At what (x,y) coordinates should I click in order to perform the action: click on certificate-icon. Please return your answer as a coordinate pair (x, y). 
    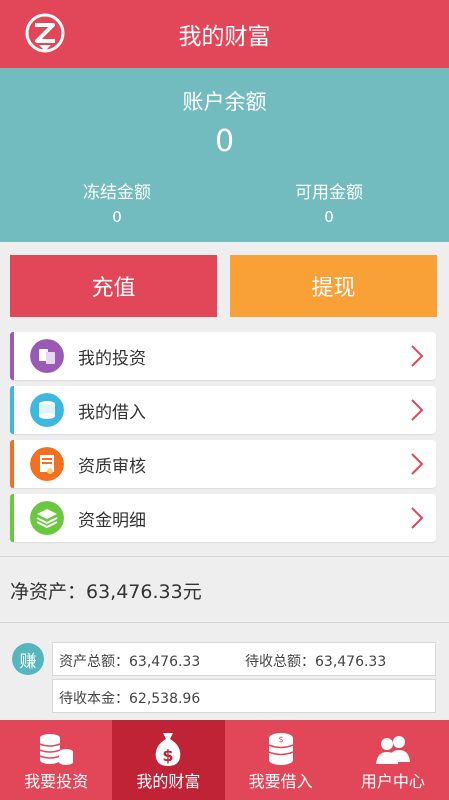
    Looking at the image, I should click on (47, 464).